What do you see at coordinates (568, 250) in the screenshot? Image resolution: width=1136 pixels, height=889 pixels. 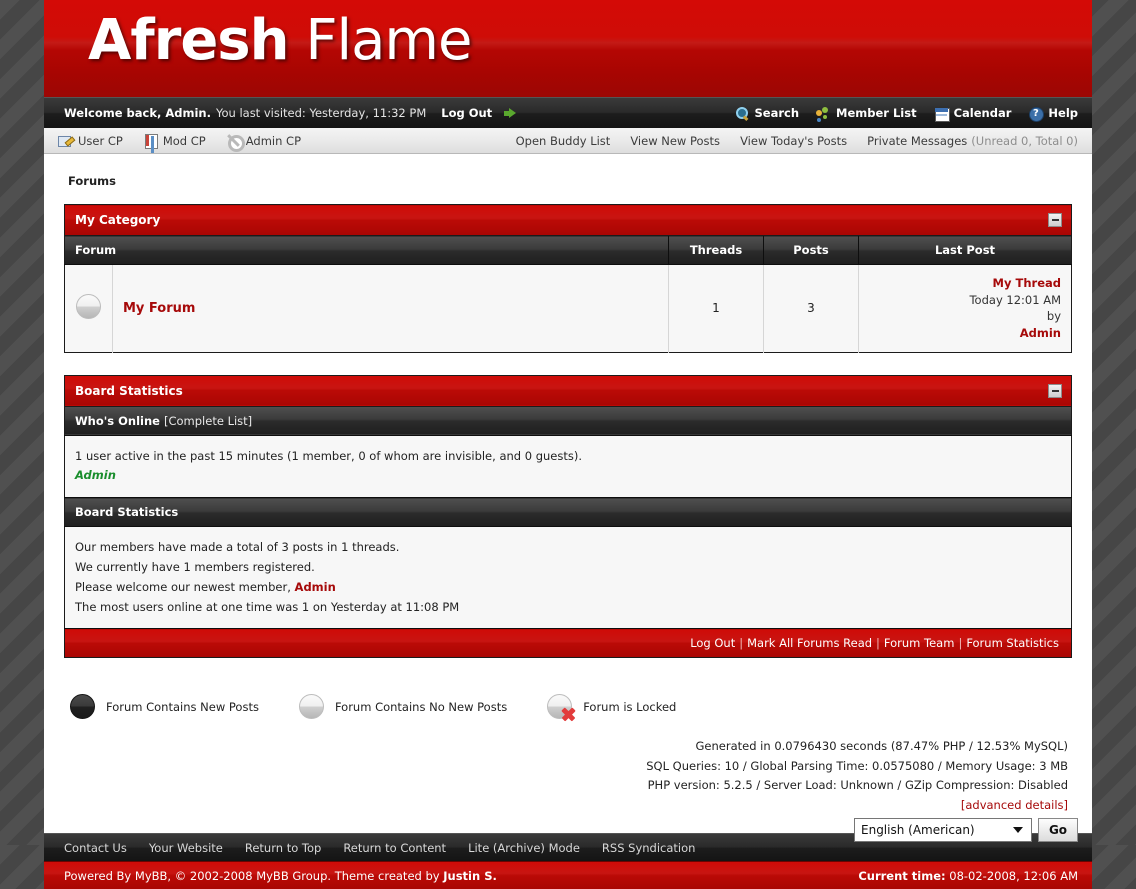 I see `column-header-row: Forum Threads Posts Last Post` at bounding box center [568, 250].